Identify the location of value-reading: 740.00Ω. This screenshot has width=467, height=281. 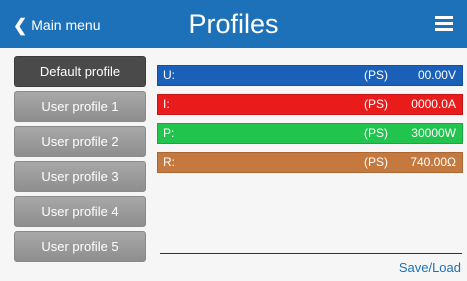
(433, 162).